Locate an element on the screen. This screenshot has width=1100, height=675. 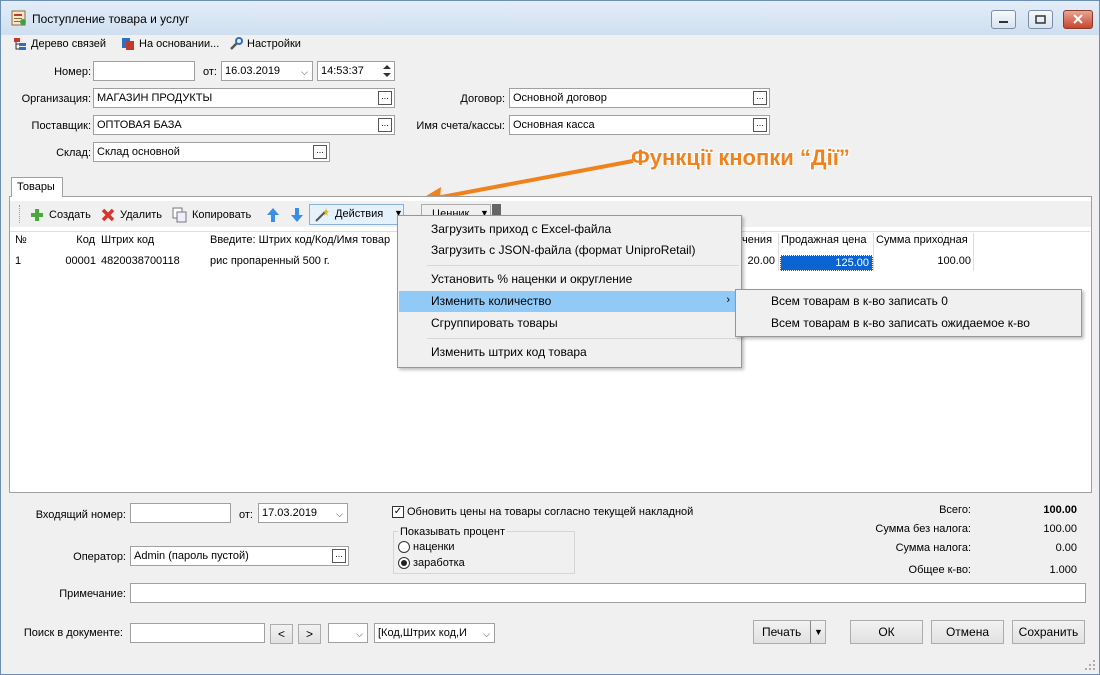
cell-num: 1 is located at coordinates (18, 263).